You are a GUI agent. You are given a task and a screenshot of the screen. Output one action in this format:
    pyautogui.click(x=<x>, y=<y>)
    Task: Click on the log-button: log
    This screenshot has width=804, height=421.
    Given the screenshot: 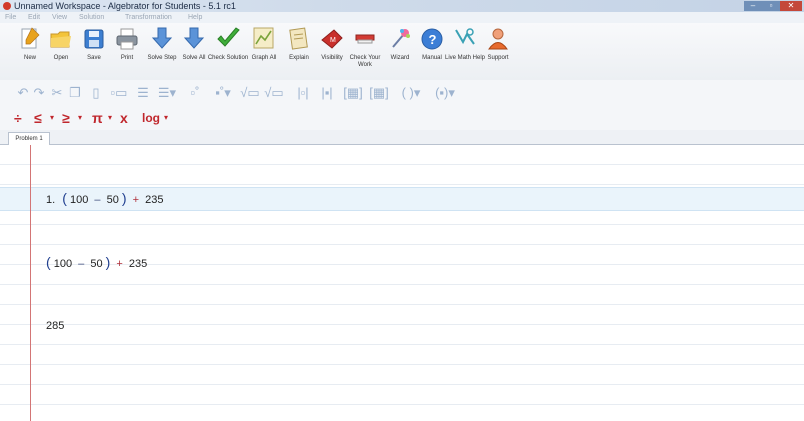 What is the action you would take?
    pyautogui.click(x=151, y=118)
    